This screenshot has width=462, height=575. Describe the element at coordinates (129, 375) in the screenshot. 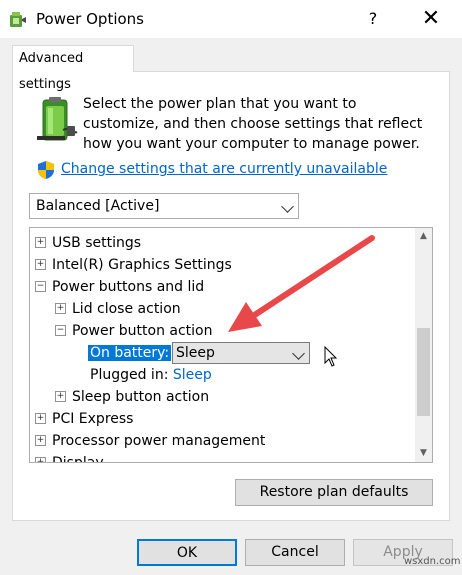

I see `plugged-in-label: Plugged in:` at that location.